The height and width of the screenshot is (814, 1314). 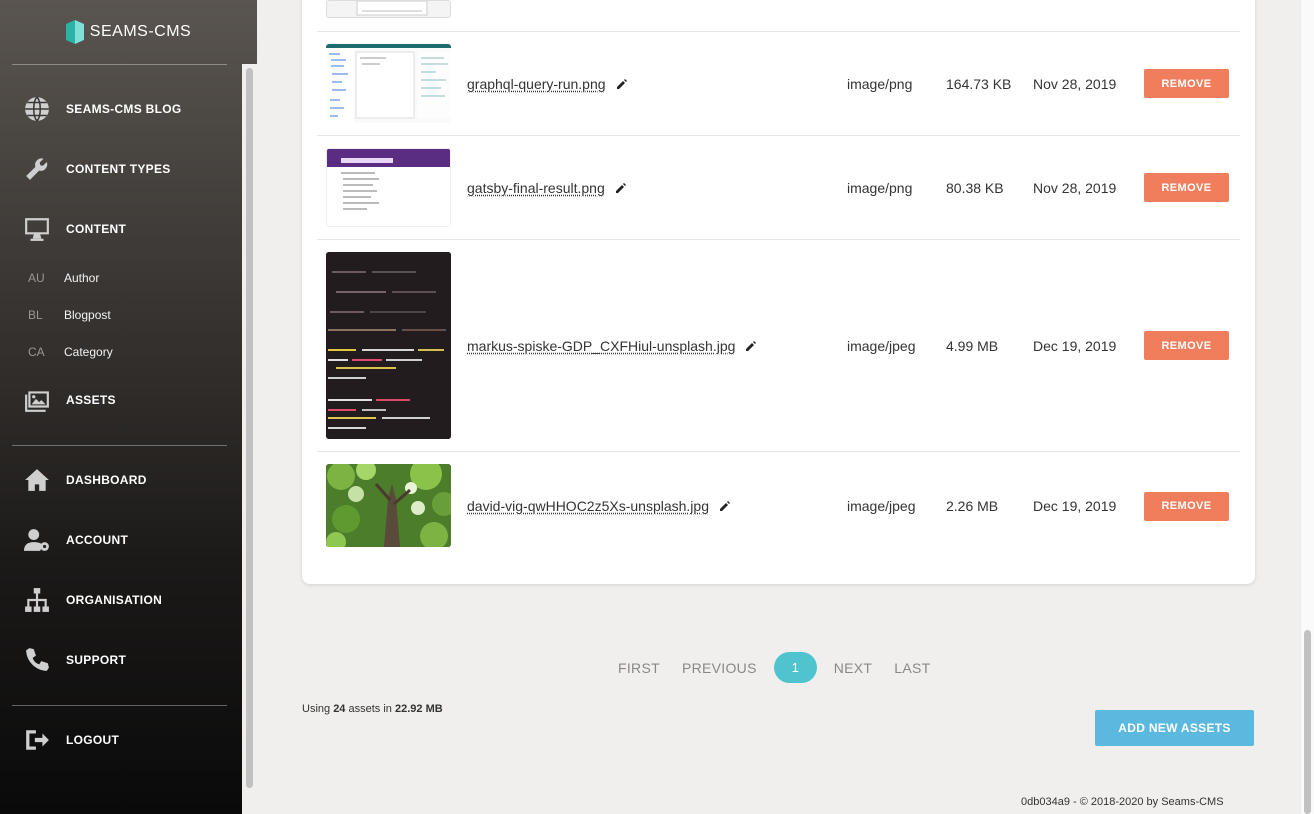 I want to click on pagination-first: FIRST, so click(x=639, y=668).